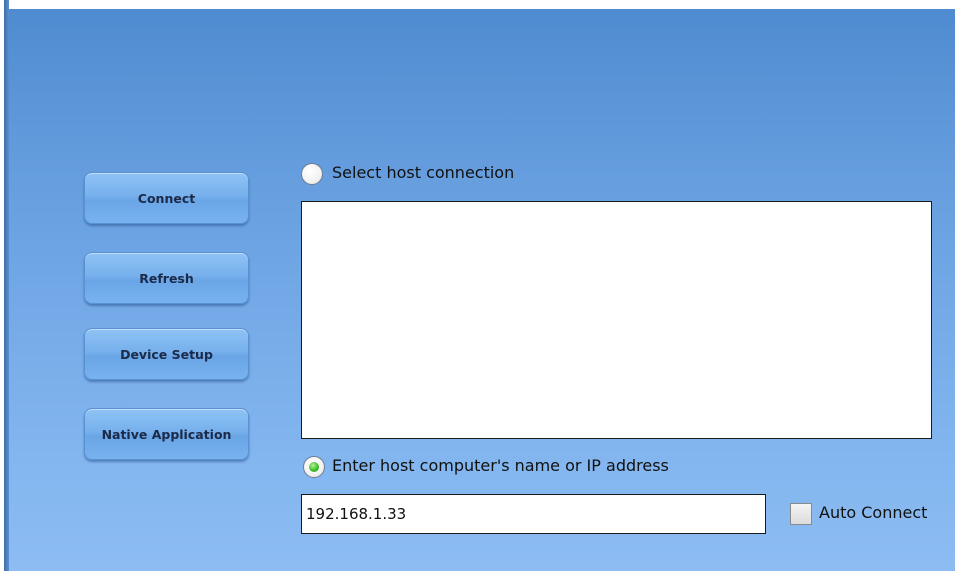 The image size is (955, 580). Describe the element at coordinates (166, 278) in the screenshot. I see `refresh-button: Refresh` at that location.